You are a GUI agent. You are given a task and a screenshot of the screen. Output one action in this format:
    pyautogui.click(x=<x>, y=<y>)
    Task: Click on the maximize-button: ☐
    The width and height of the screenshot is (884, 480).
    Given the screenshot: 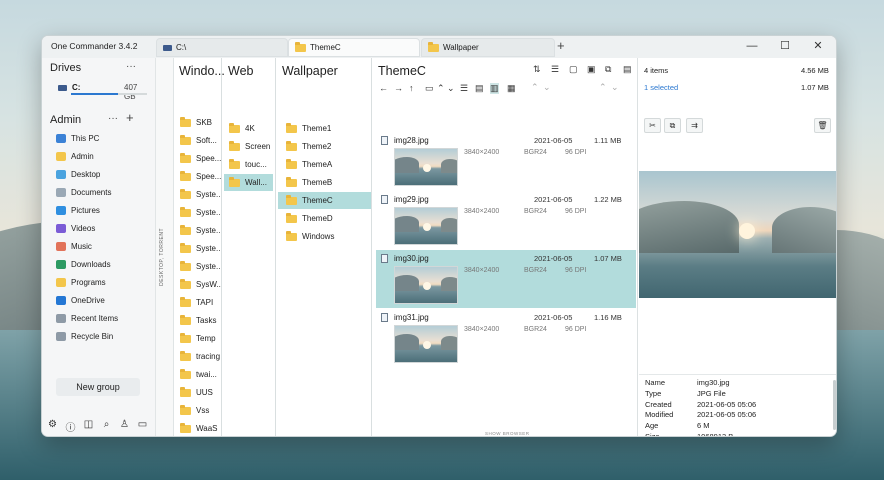 What is the action you would take?
    pyautogui.click(x=785, y=46)
    